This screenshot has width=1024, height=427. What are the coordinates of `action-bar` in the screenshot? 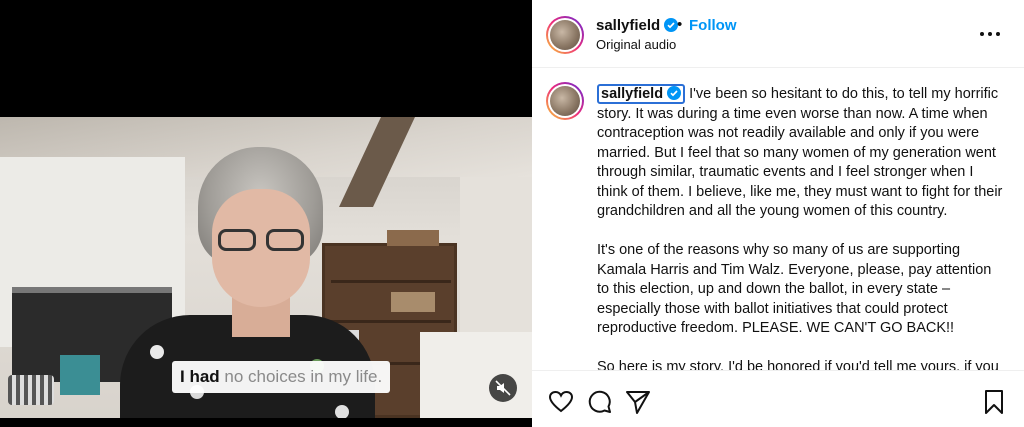 It's located at (778, 398).